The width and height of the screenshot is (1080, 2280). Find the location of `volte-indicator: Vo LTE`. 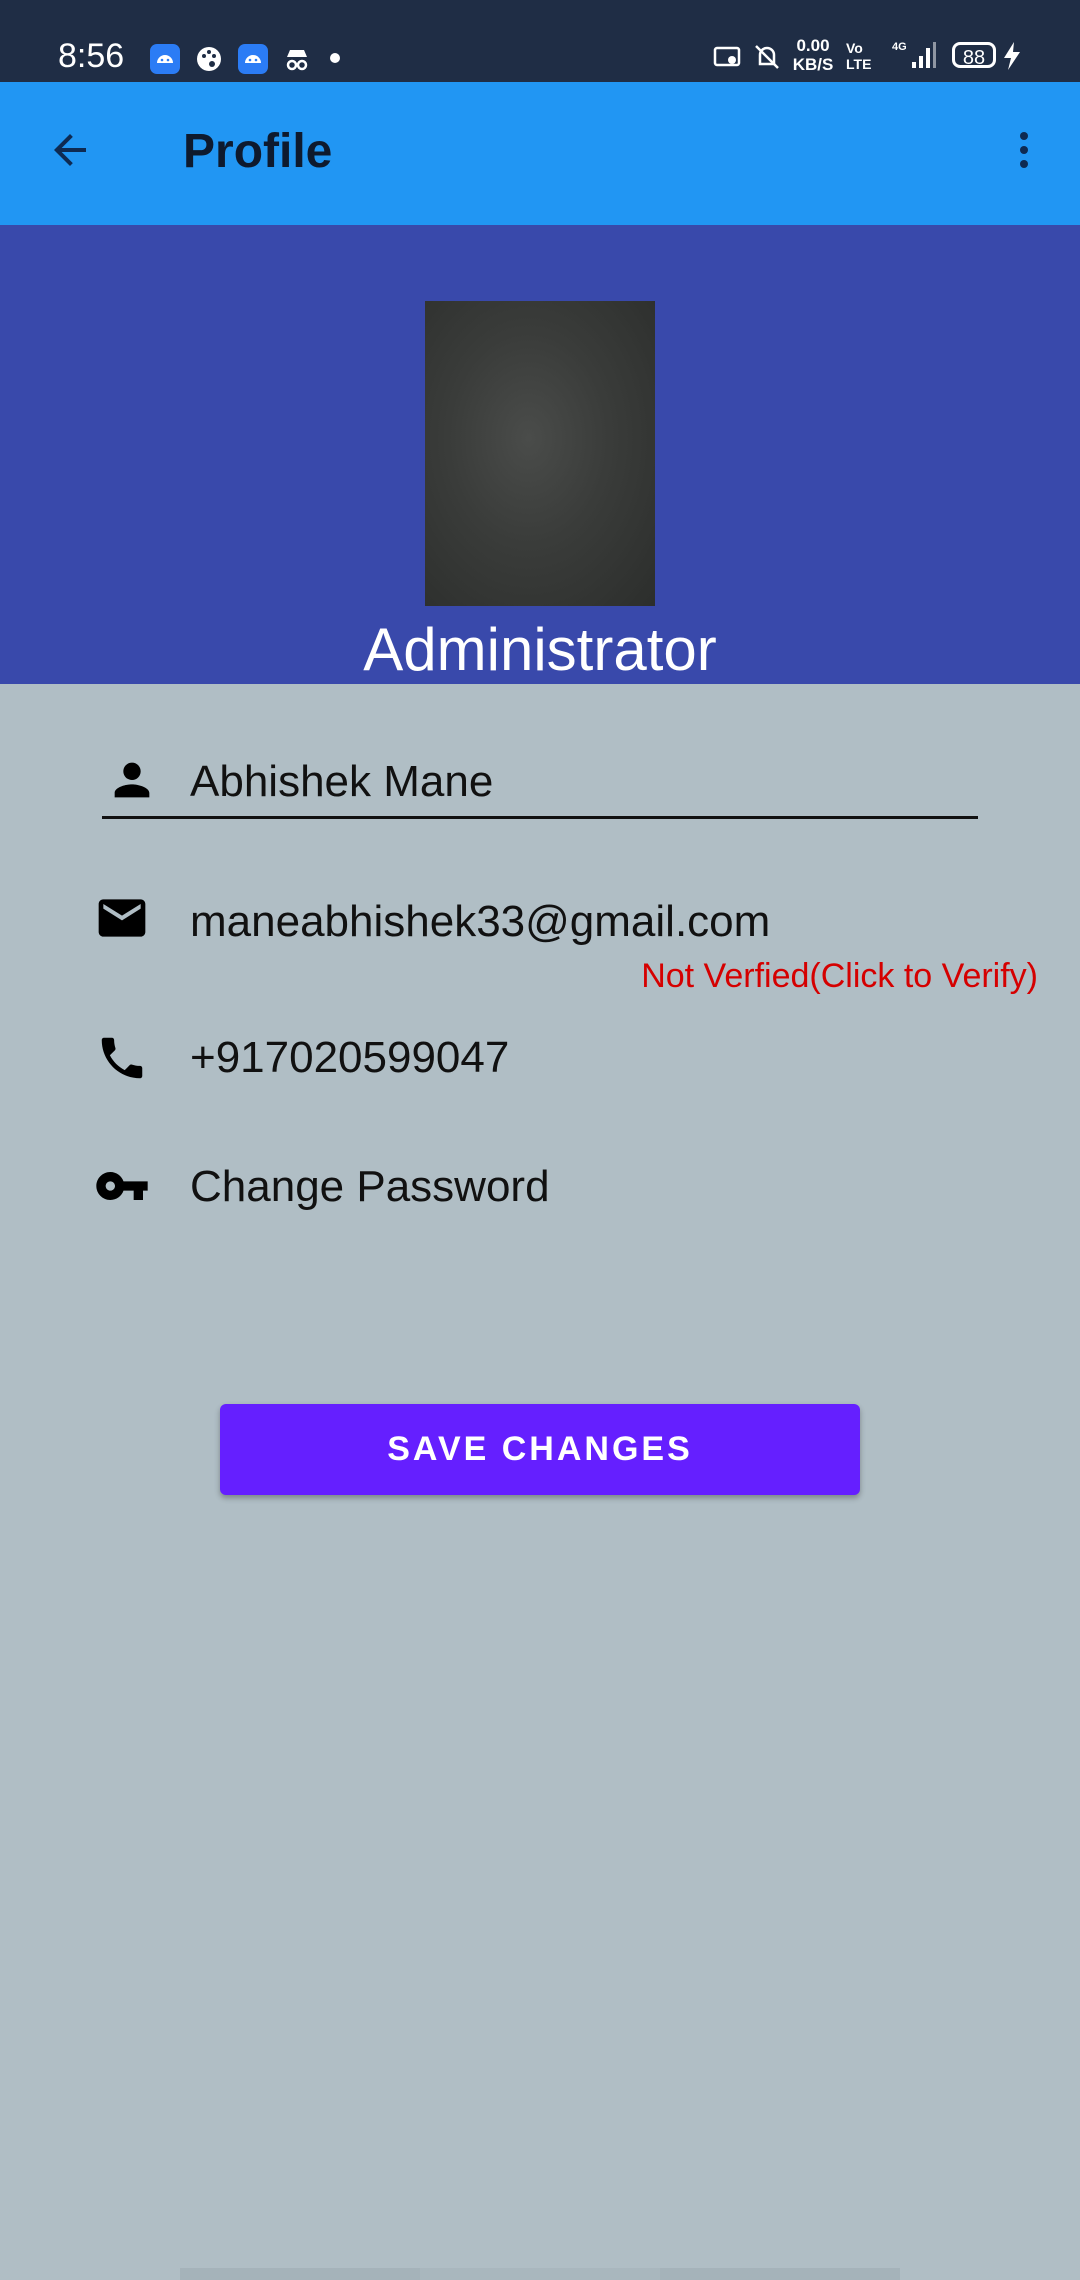

volte-indicator: Vo LTE is located at coordinates (859, 56).